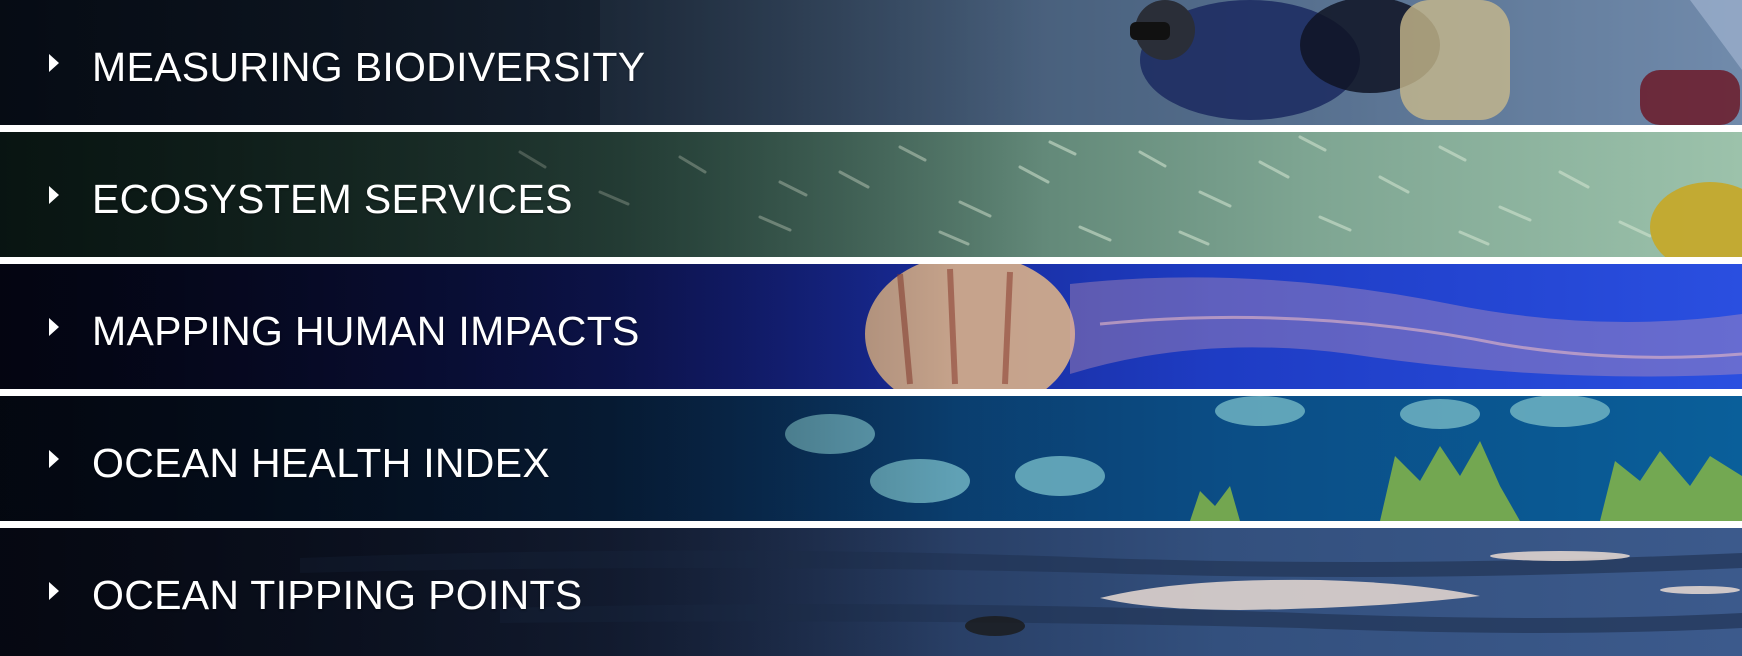 The width and height of the screenshot is (1742, 656). What do you see at coordinates (332, 199) in the screenshot?
I see `banner-title: ECOSYSTEM SERVICES` at bounding box center [332, 199].